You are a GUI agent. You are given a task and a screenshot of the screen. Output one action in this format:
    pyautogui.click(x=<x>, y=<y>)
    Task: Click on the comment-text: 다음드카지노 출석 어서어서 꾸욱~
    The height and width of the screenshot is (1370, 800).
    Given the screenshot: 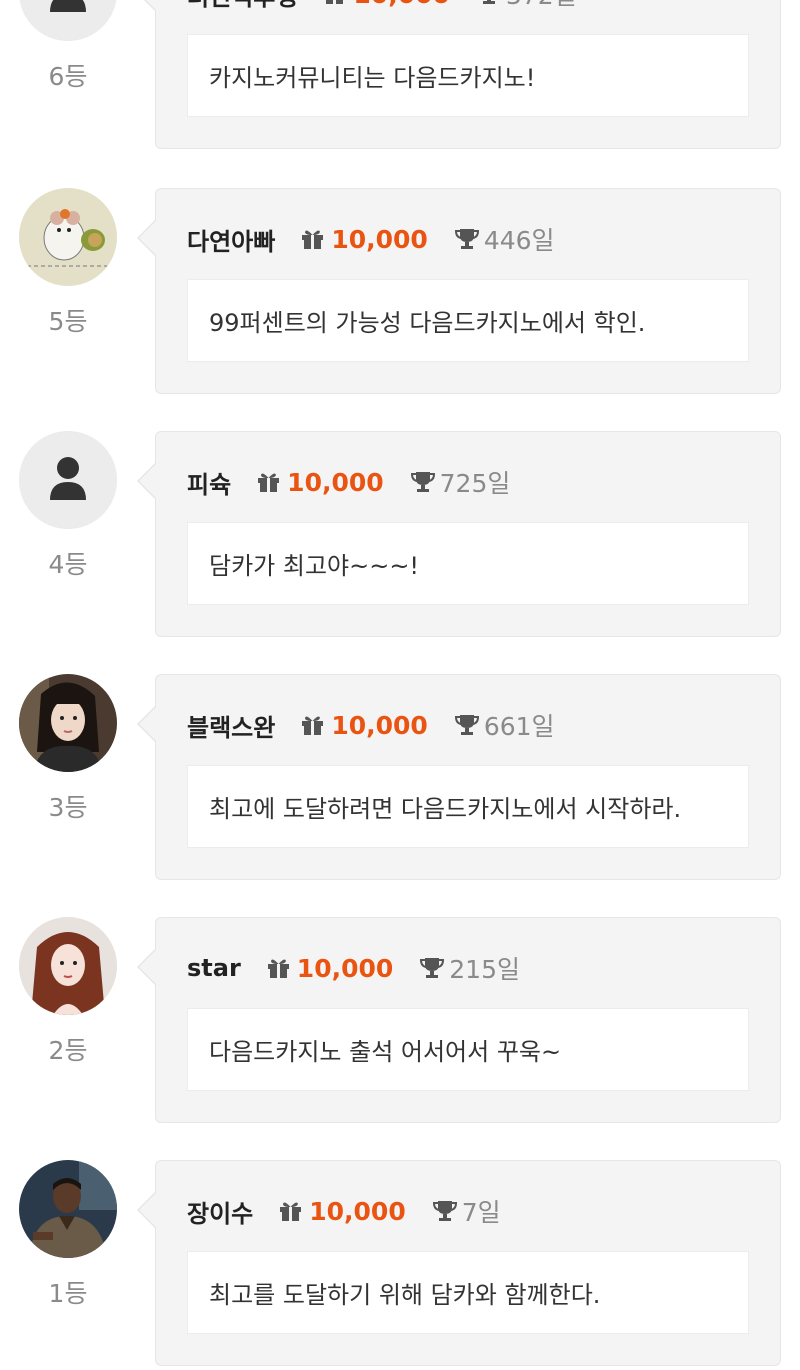 What is the action you would take?
    pyautogui.click(x=468, y=1049)
    